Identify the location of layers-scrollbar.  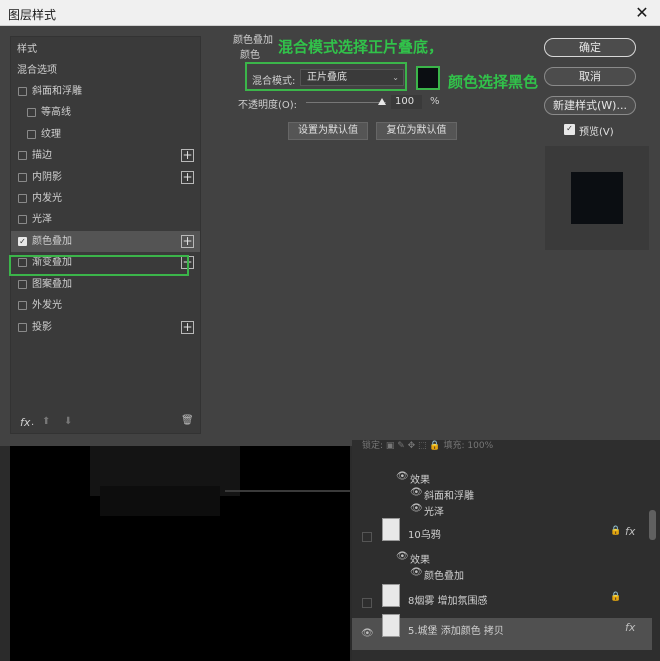
(652, 525).